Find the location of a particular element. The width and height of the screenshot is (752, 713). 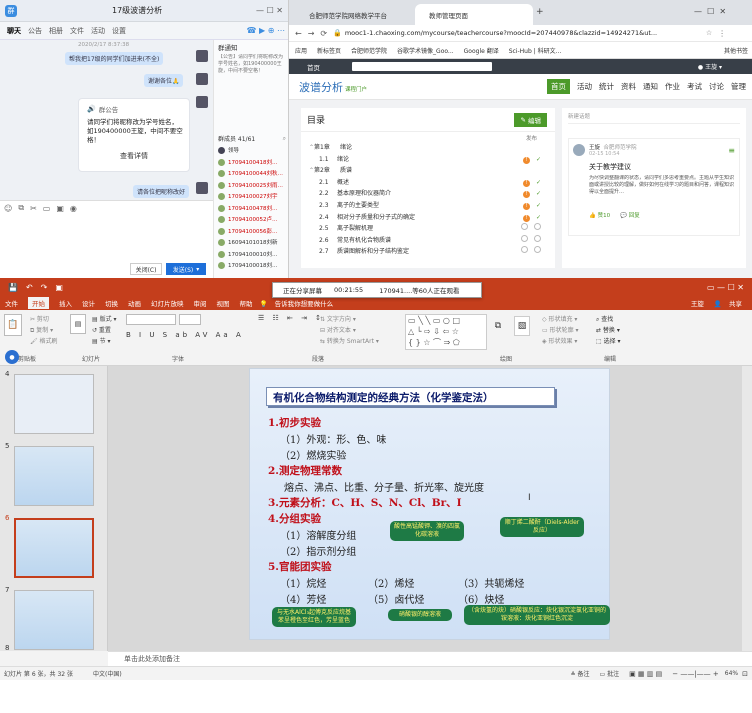

tab-file: 文件 is located at coordinates (11, 303).